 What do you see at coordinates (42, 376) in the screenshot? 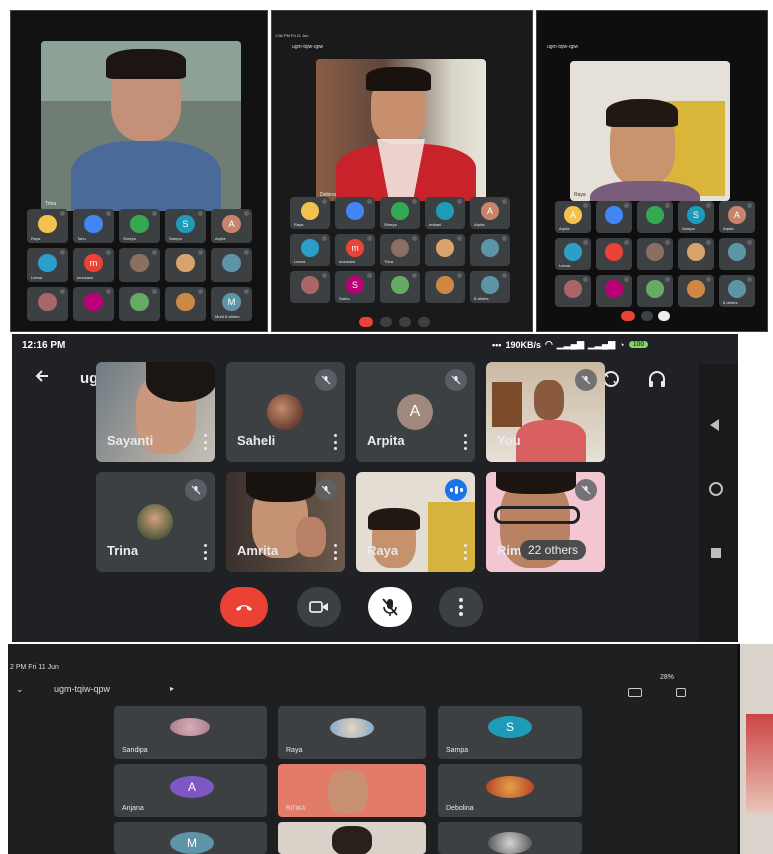
I see `back-arrow-icon` at bounding box center [42, 376].